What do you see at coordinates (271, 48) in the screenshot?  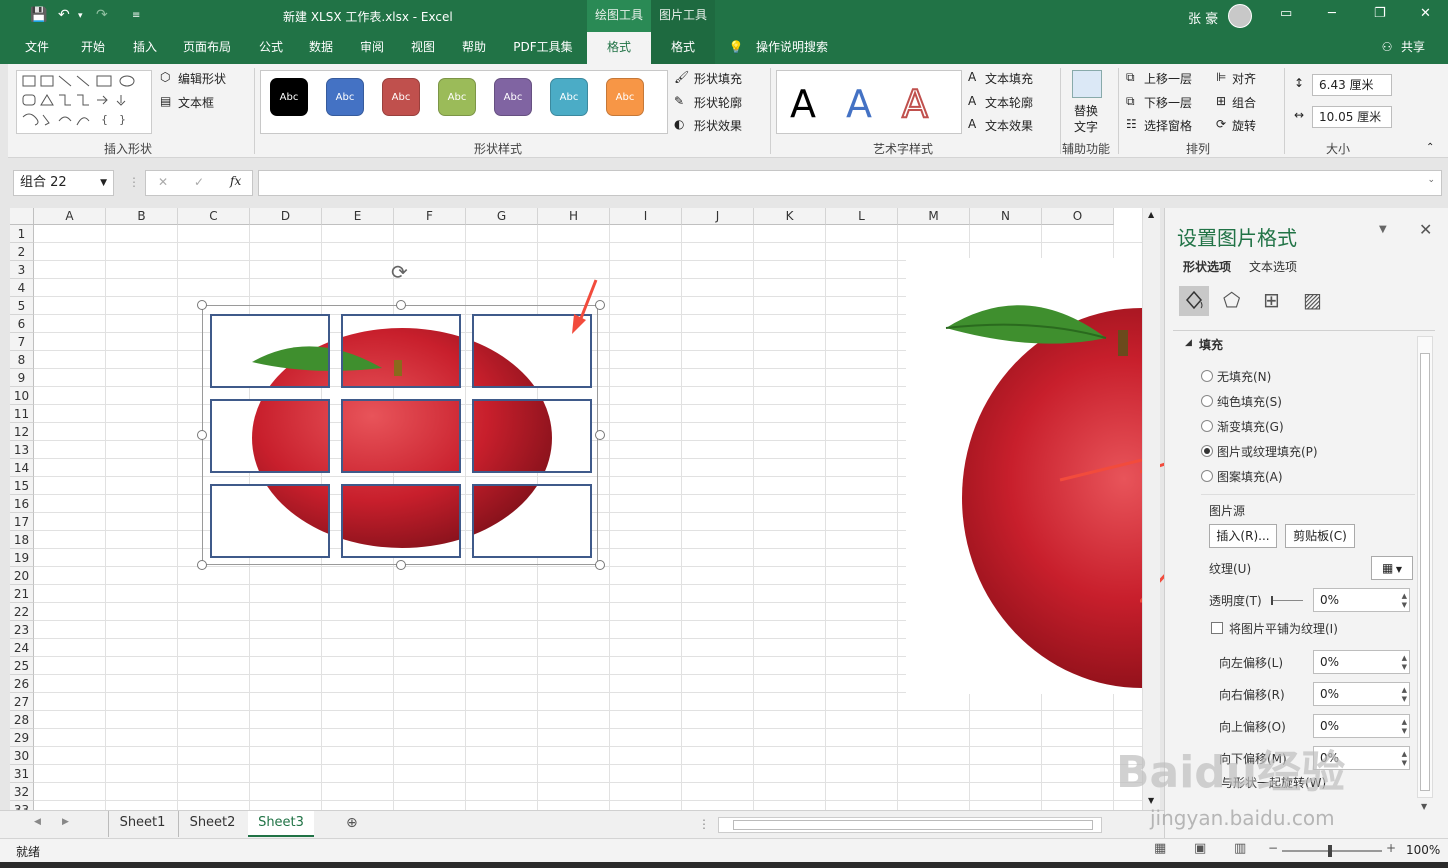 I see `tab-formulas: 公式` at bounding box center [271, 48].